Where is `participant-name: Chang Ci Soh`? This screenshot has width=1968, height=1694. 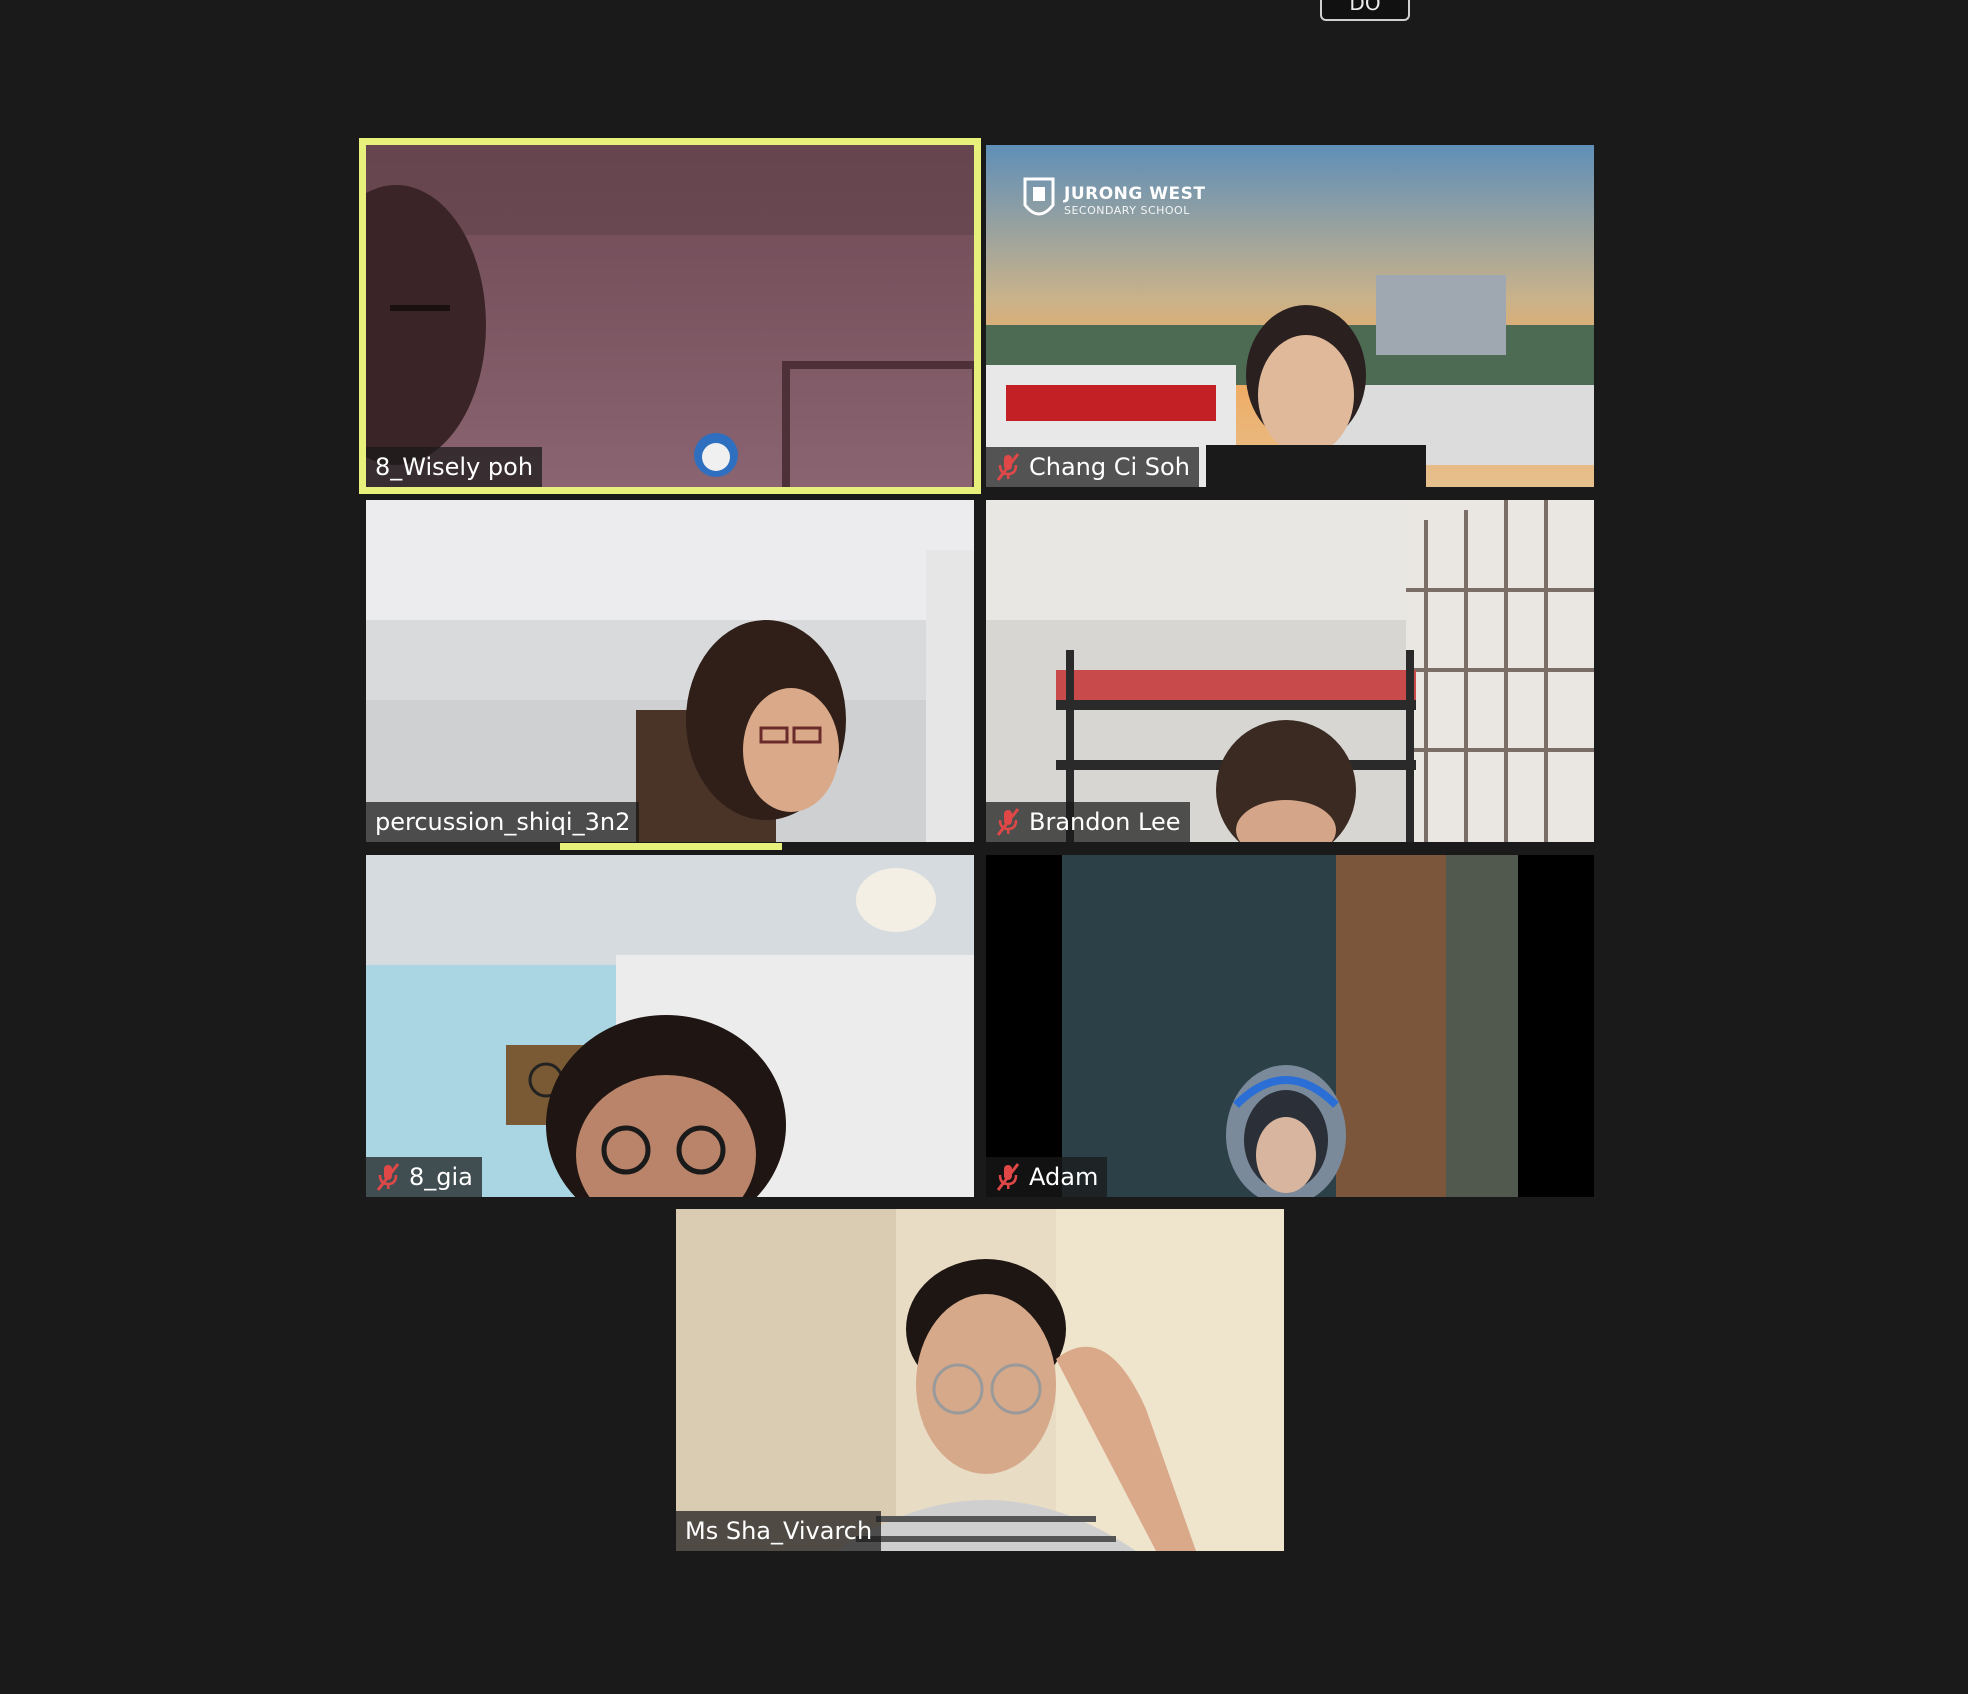 participant-name: Chang Ci Soh is located at coordinates (1109, 467).